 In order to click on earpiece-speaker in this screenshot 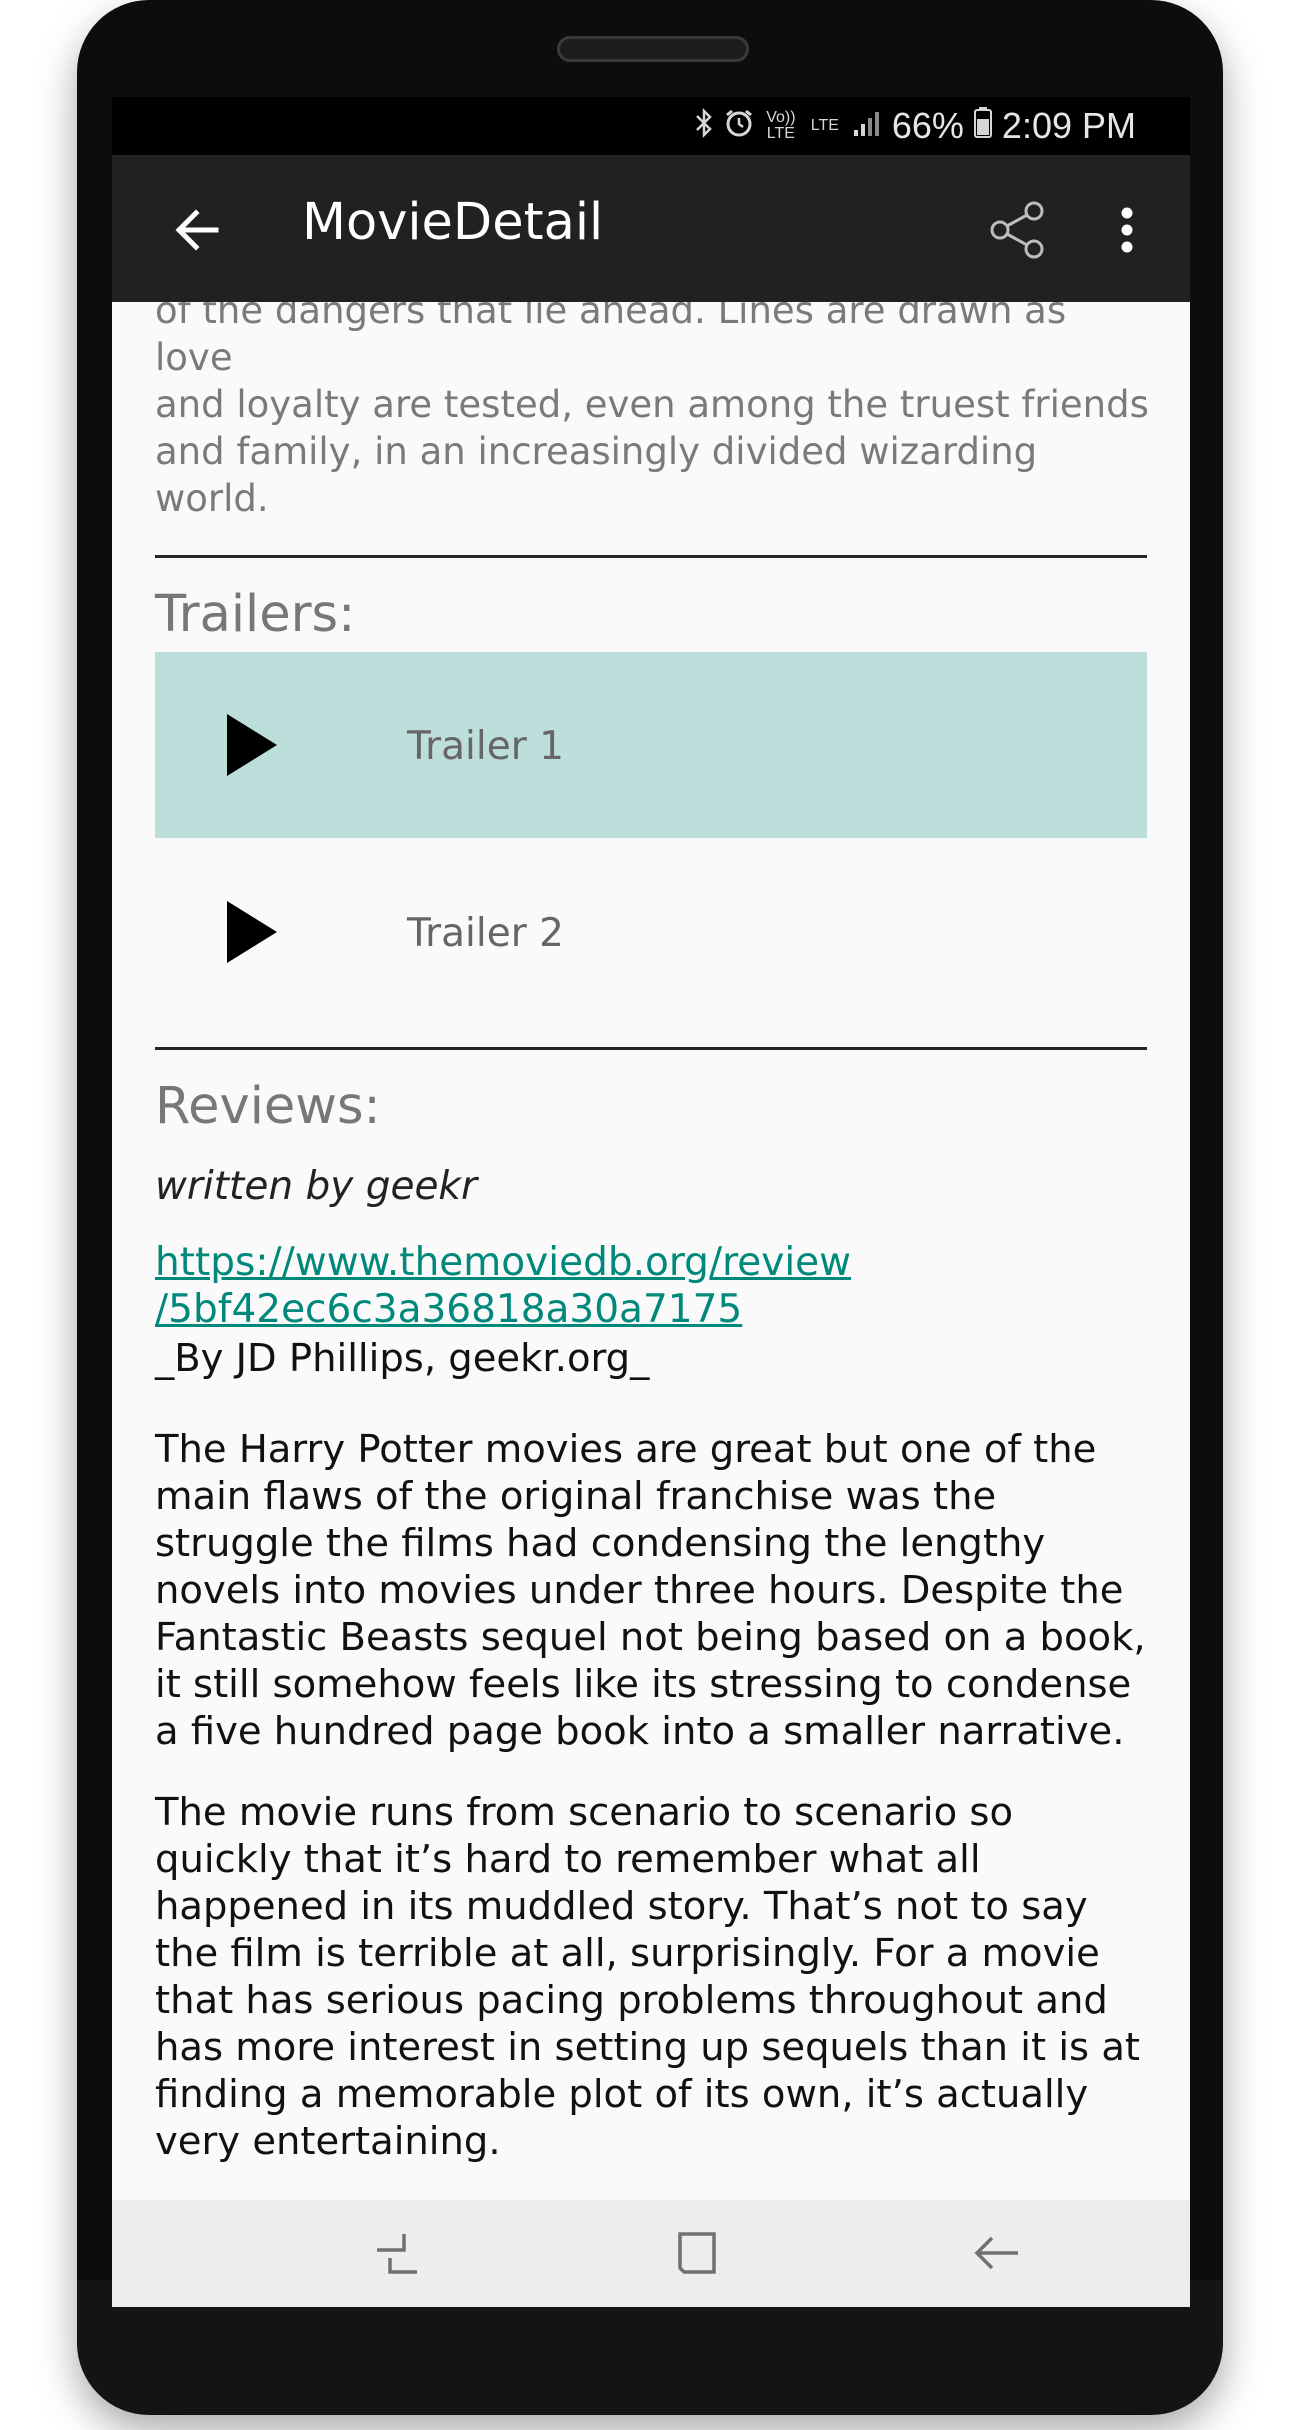, I will do `click(653, 49)`.